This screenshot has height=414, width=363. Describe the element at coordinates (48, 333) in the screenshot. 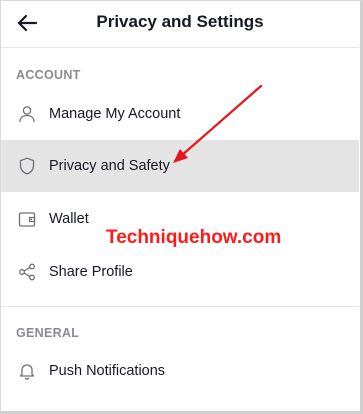

I see `section-heading-general: GENERAL` at that location.